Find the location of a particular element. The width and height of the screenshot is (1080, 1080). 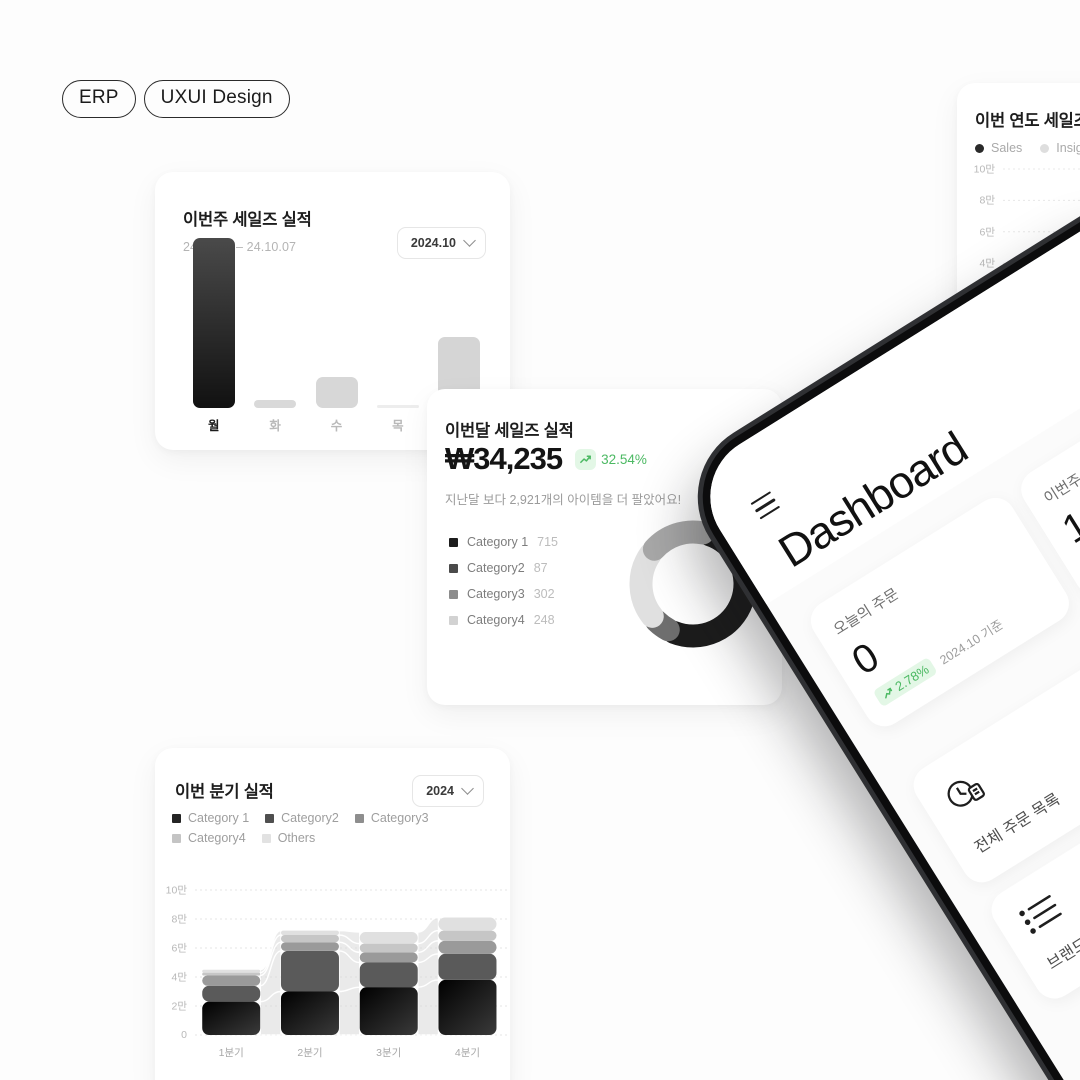

legend-item: Category3 302 is located at coordinates (503, 594).